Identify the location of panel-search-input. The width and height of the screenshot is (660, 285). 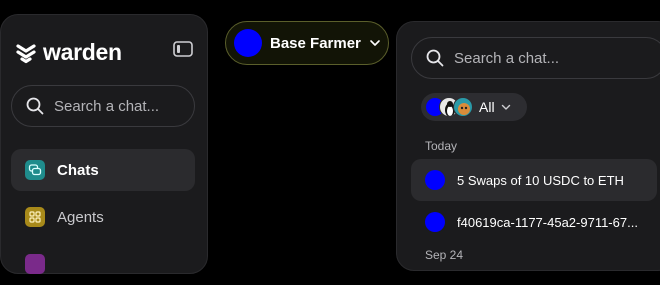
(554, 58).